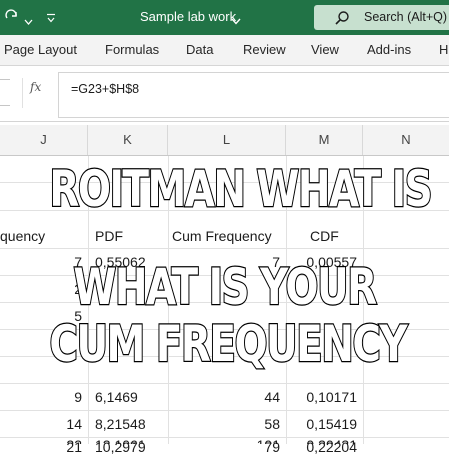  Describe the element at coordinates (406, 17) in the screenshot. I see `search-placeholder: Search (Alt+Q)` at that location.